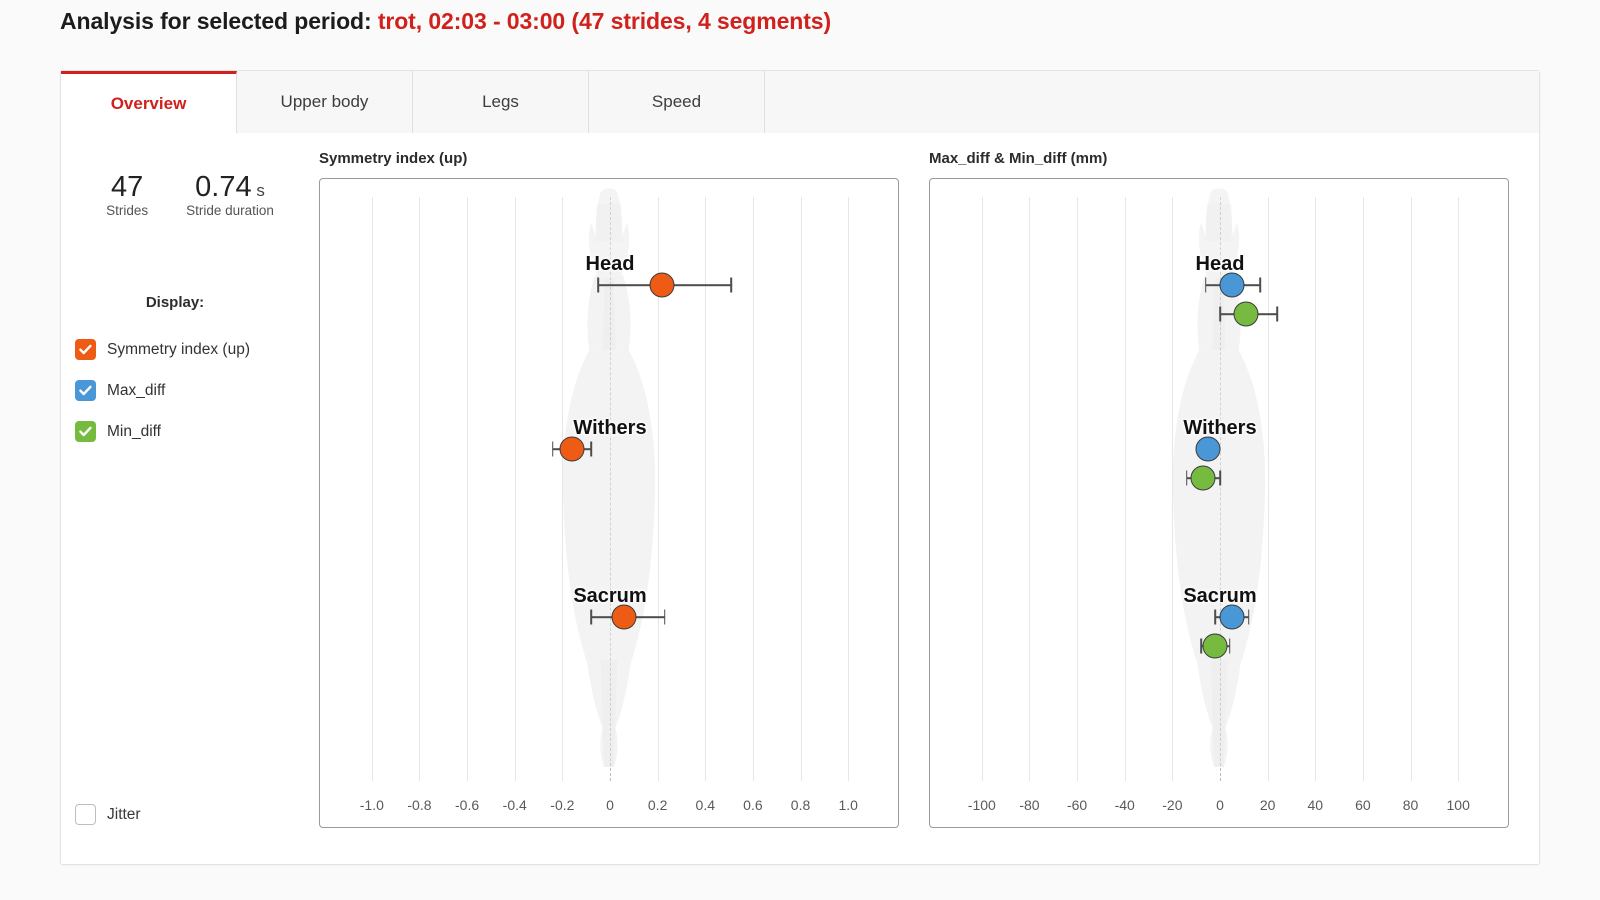 This screenshot has height=900, width=1600. I want to click on data-point-max-diff-withers, so click(1208, 449).